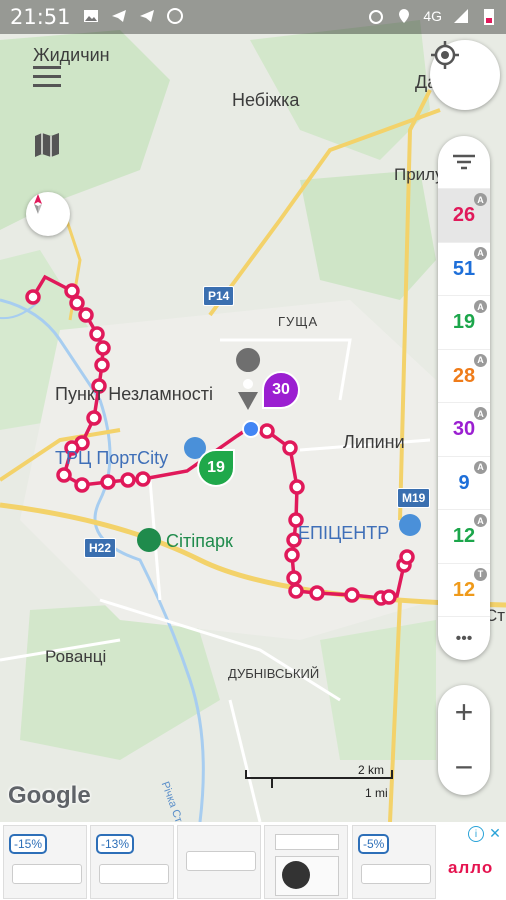 Image resolution: width=506 pixels, height=900 pixels. What do you see at coordinates (464, 482) in the screenshot?
I see `route-item-9: 9A` at bounding box center [464, 482].